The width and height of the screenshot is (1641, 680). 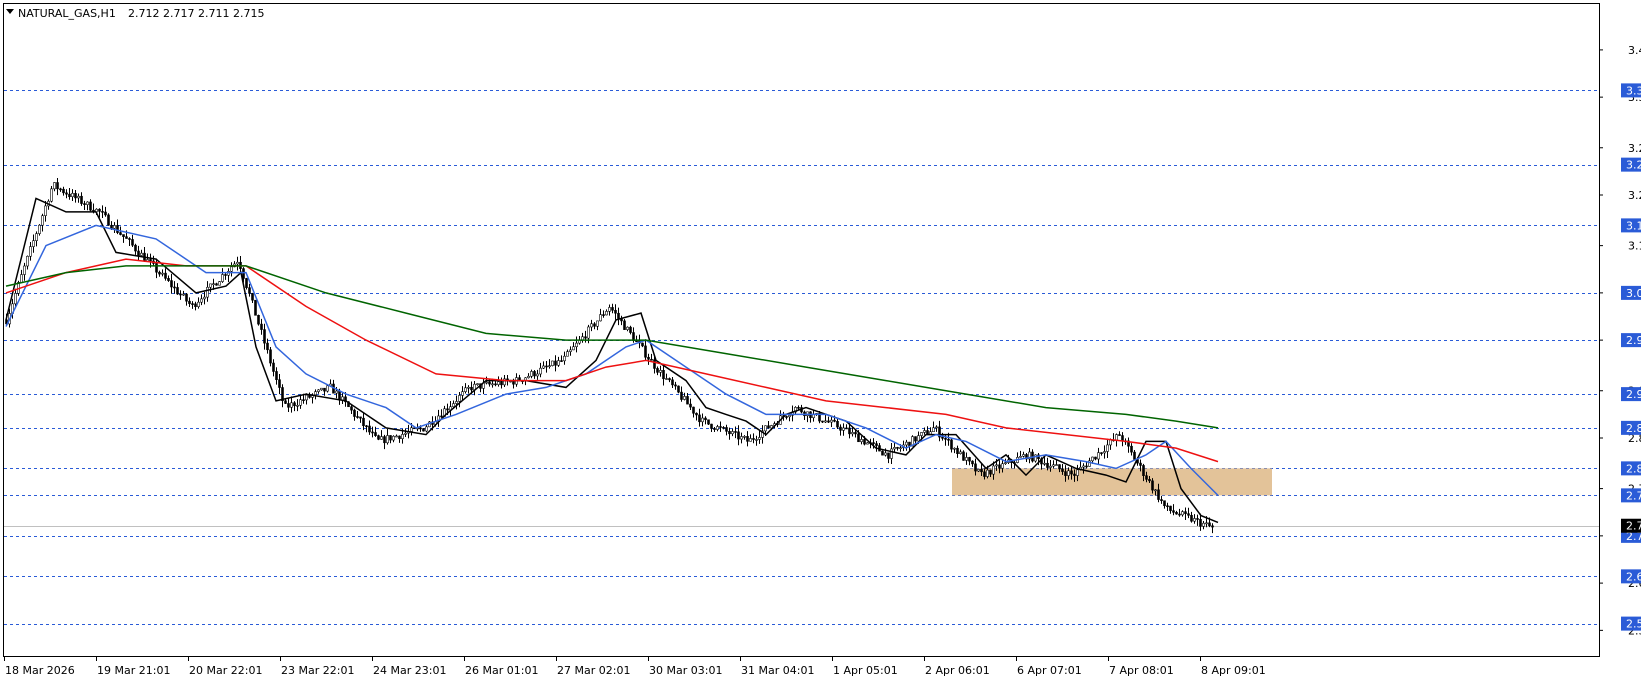 I want to click on y-tick-label: 3.275, so click(x=1634, y=148).